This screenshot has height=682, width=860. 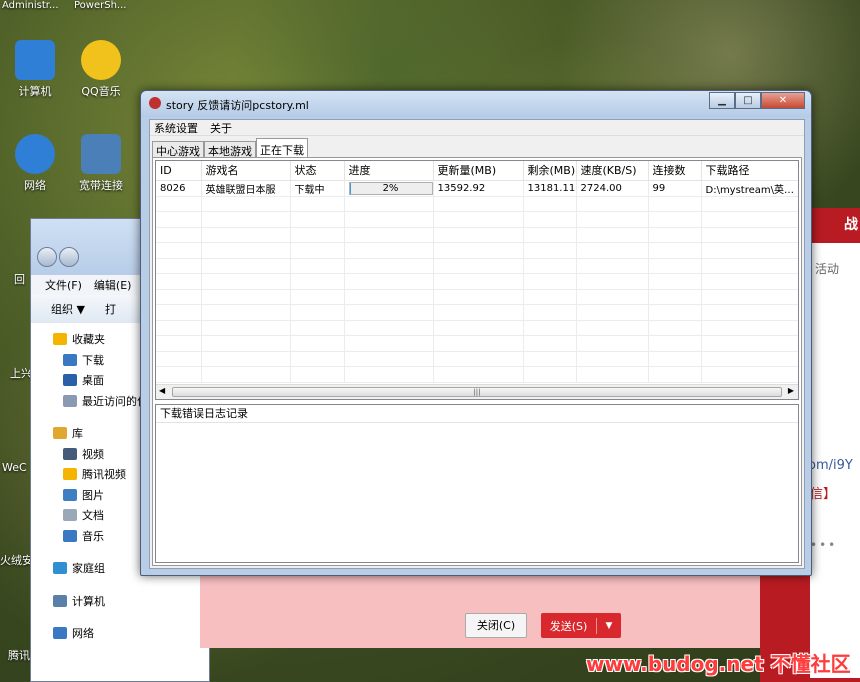 What do you see at coordinates (35, 69) in the screenshot?
I see `desktop-icon-computer: 计算机` at bounding box center [35, 69].